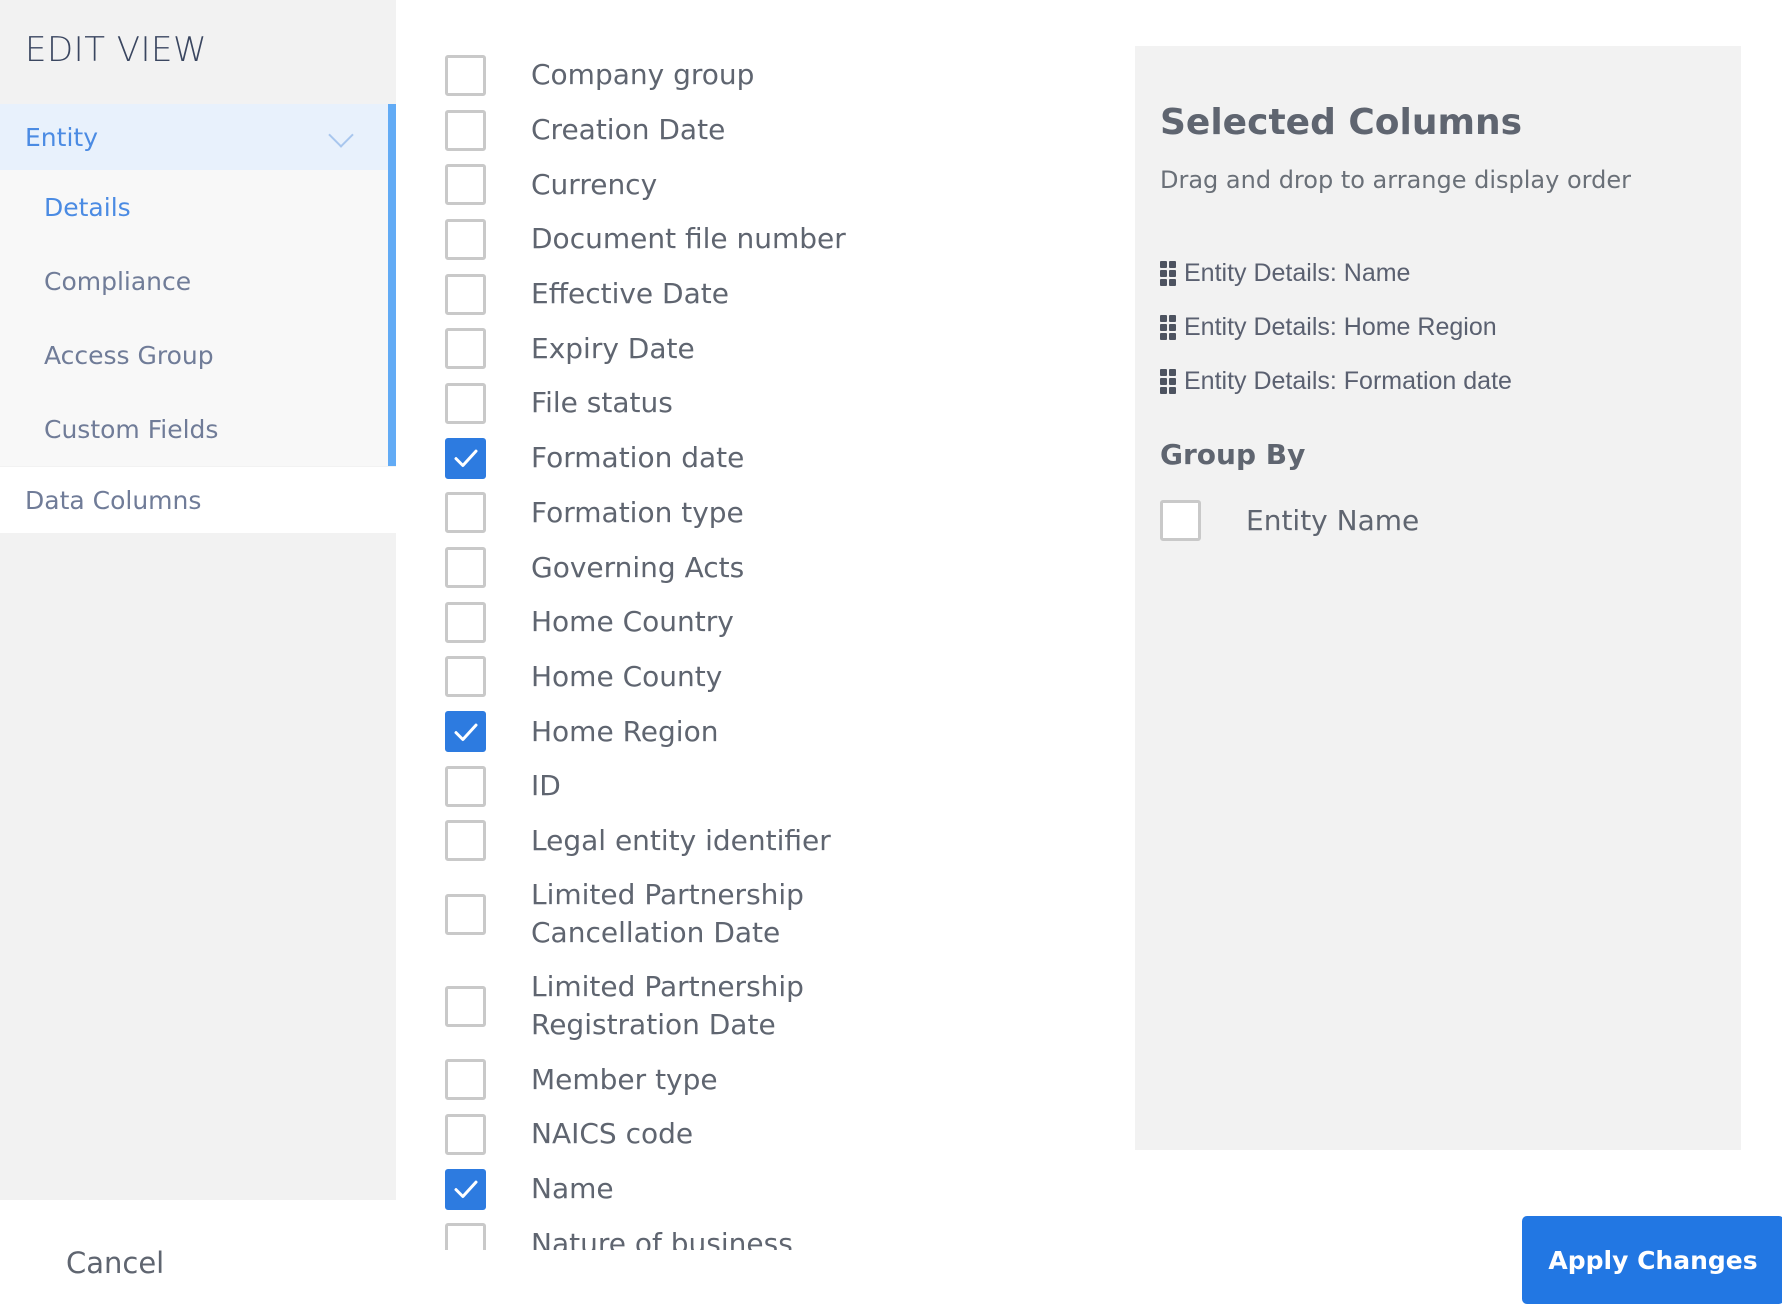 This screenshot has width=1782, height=1310. Describe the element at coordinates (341, 135) in the screenshot. I see `chevron-down-icon` at that location.